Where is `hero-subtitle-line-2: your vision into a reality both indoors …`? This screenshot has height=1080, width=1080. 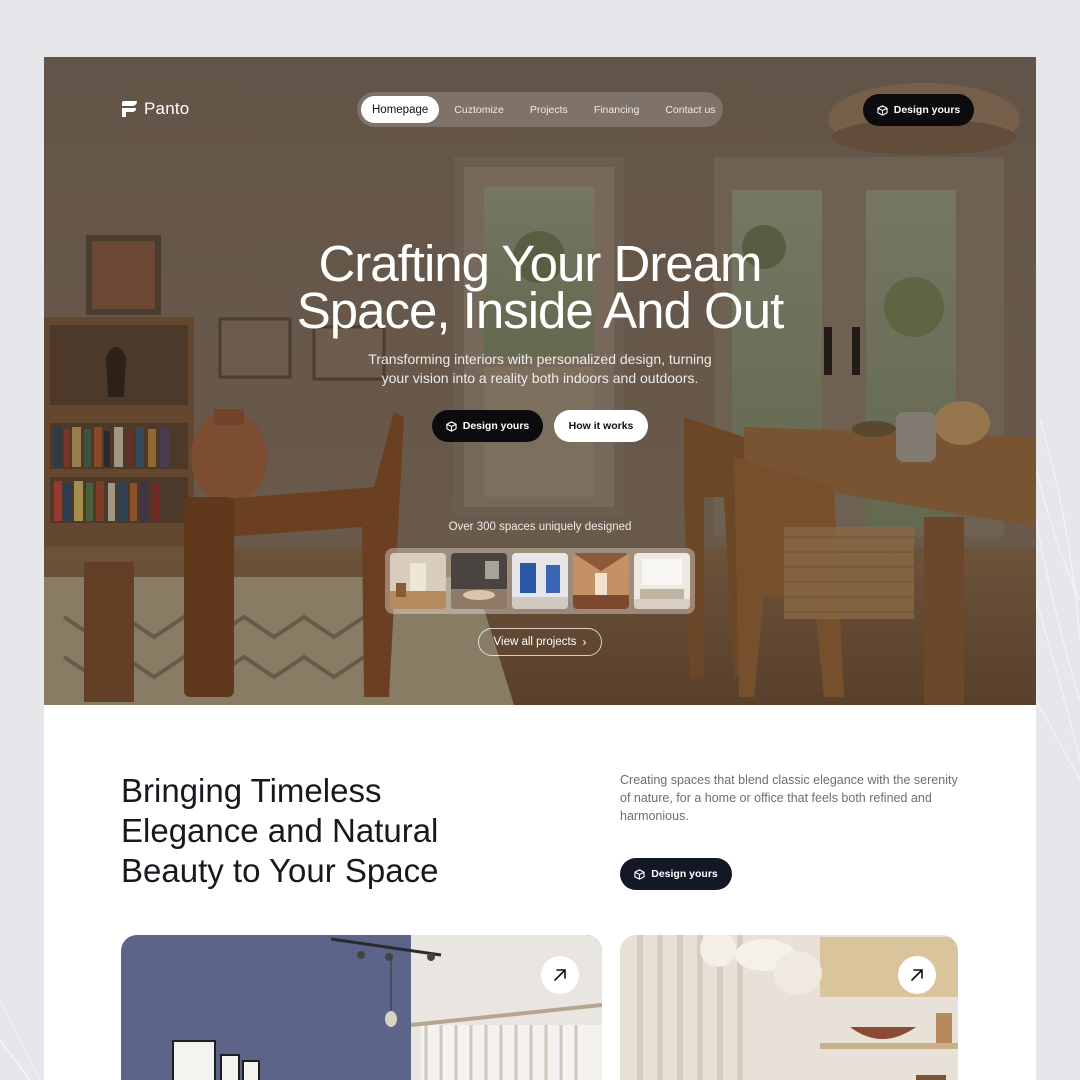 hero-subtitle-line-2: your vision into a reality both indoors … is located at coordinates (540, 378).